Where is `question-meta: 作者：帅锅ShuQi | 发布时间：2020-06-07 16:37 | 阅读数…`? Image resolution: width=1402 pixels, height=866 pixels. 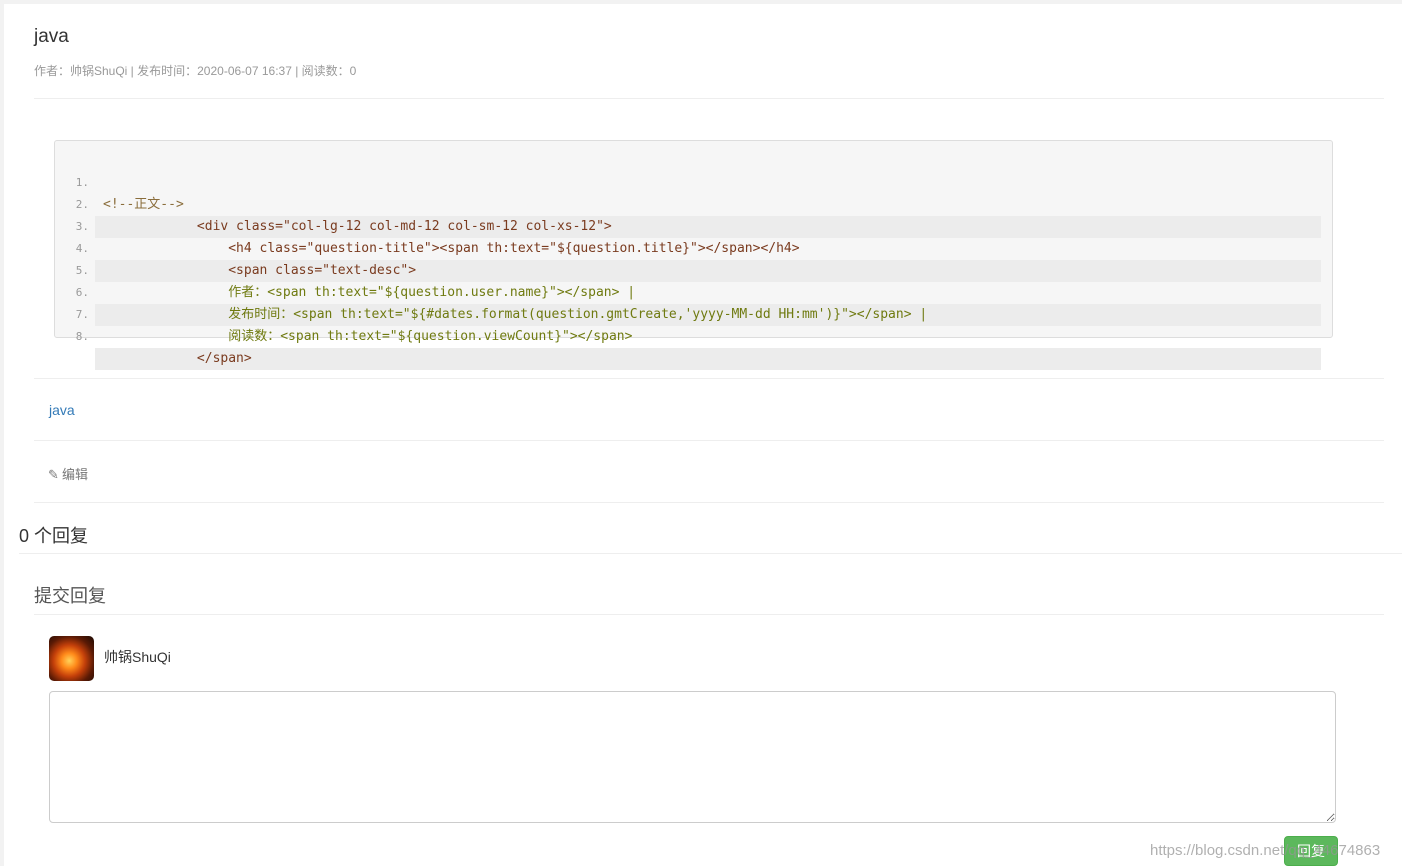 question-meta: 作者：帅锅ShuQi | 发布时间：2020-06-07 16:37 | 阅读数… is located at coordinates (195, 71).